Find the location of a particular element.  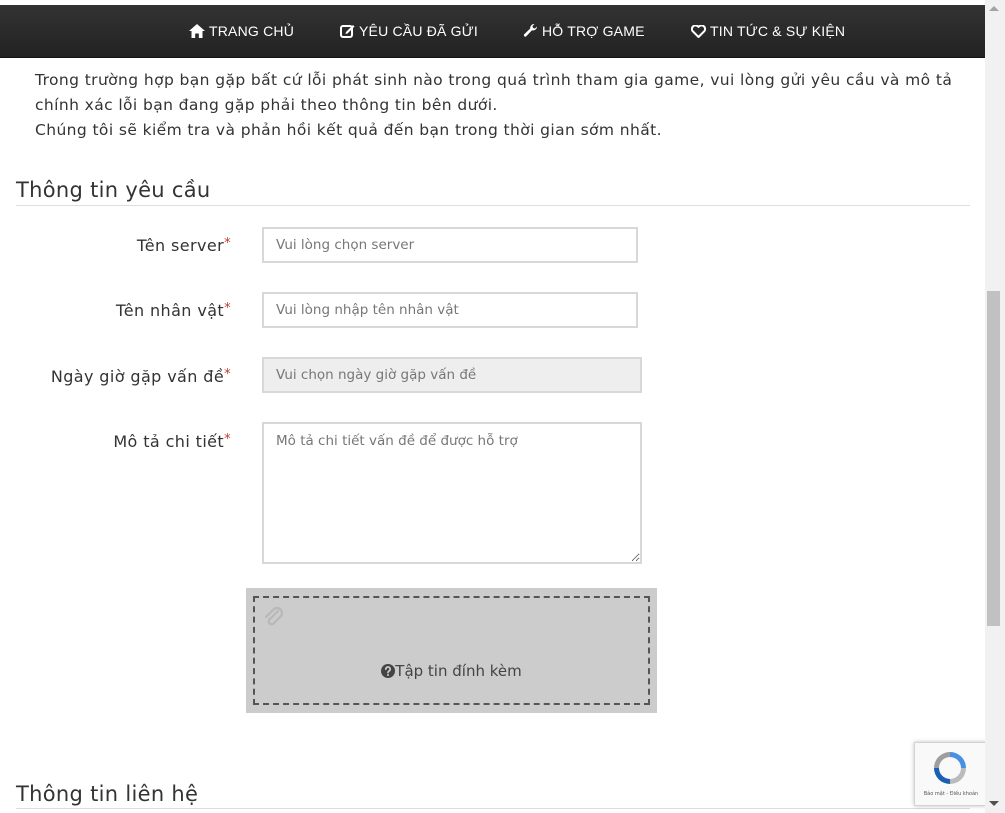

recaptcha-badge: Bảo mật - Điều khoản is located at coordinates (950, 774).